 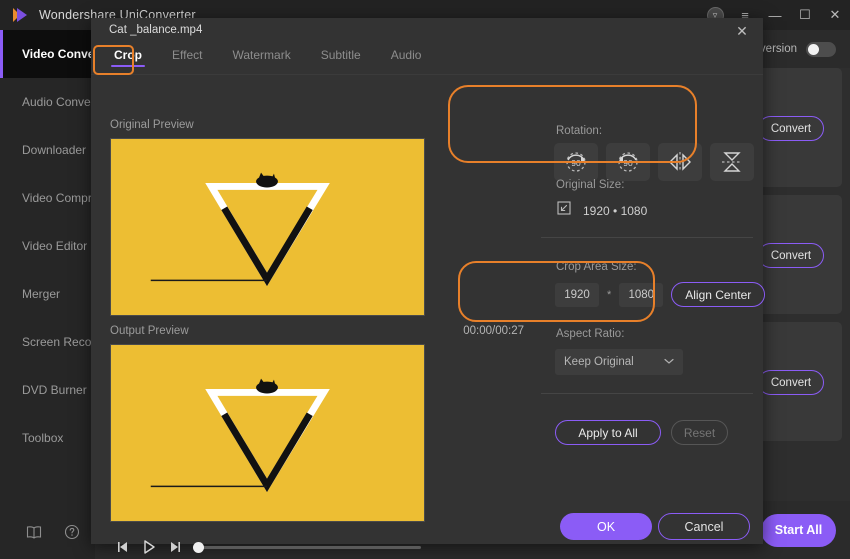 I want to click on sidebar-item-video-editor: Video Editor, so click(x=47, y=246).